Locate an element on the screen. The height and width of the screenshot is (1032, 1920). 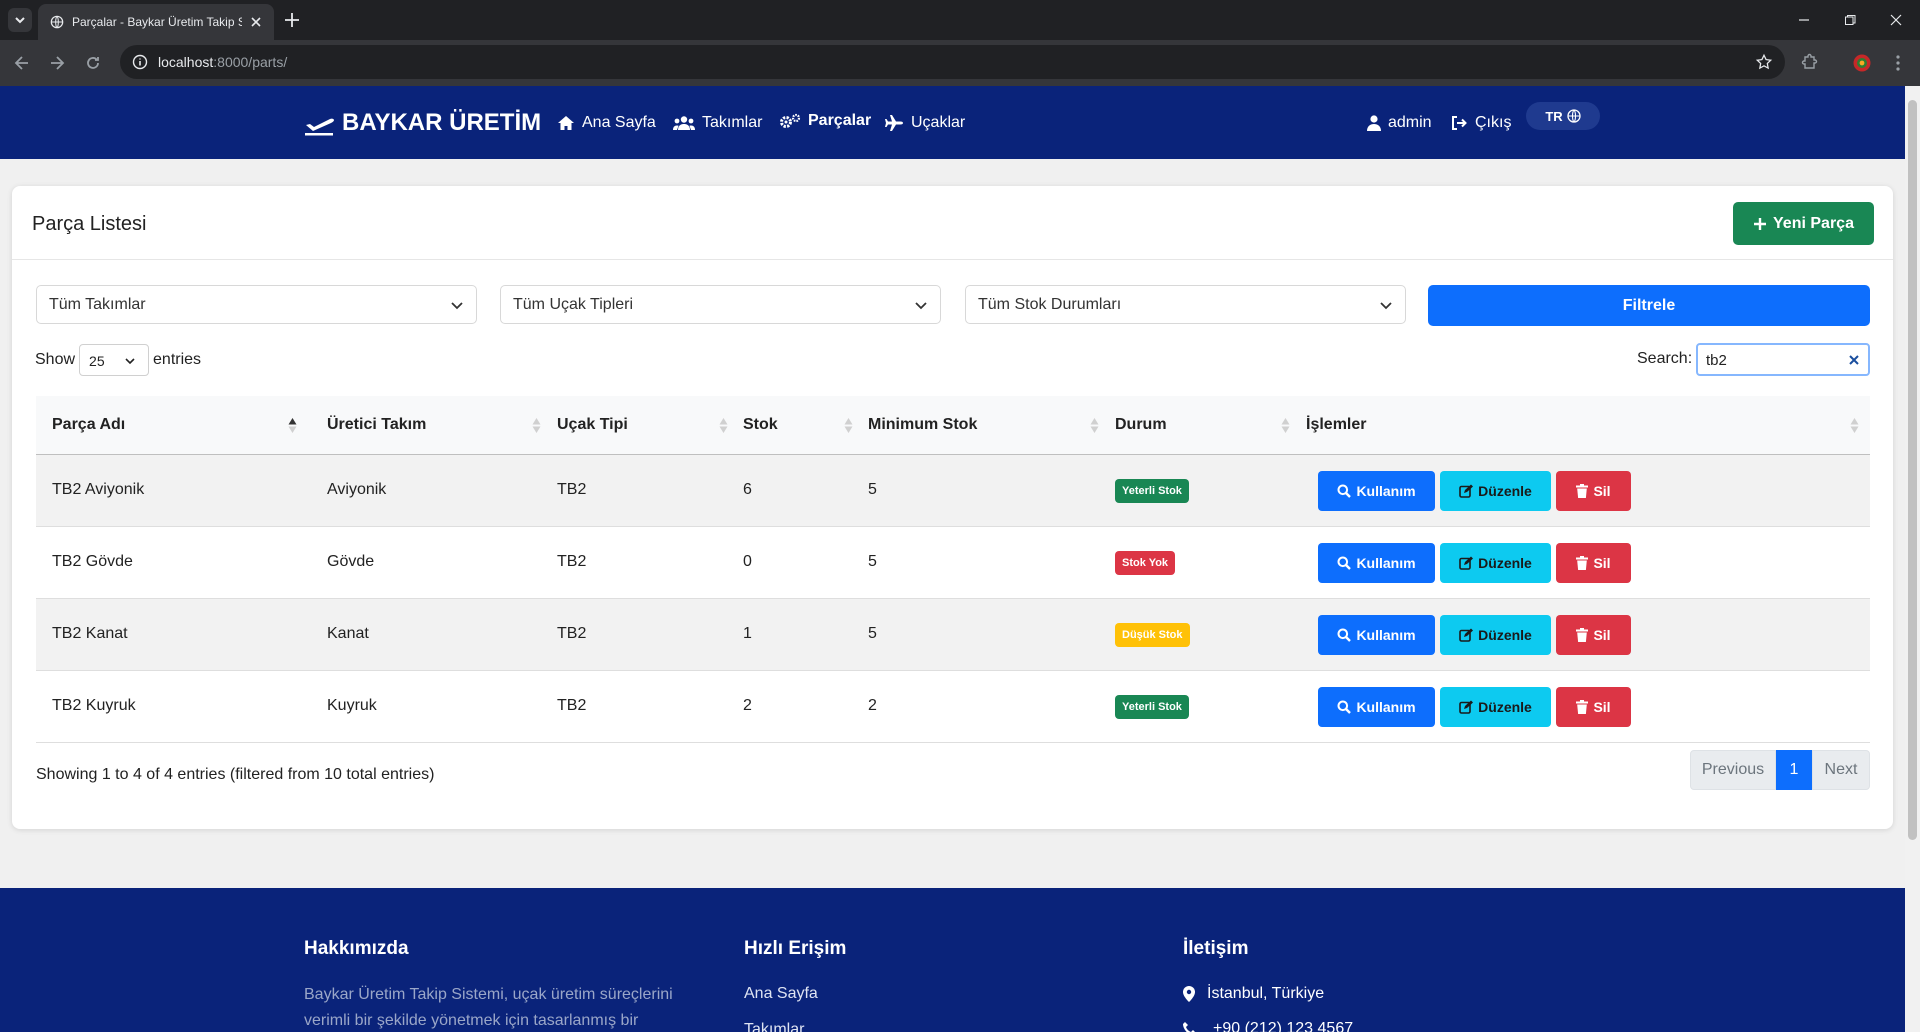
close-window-button is located at coordinates (1896, 20).